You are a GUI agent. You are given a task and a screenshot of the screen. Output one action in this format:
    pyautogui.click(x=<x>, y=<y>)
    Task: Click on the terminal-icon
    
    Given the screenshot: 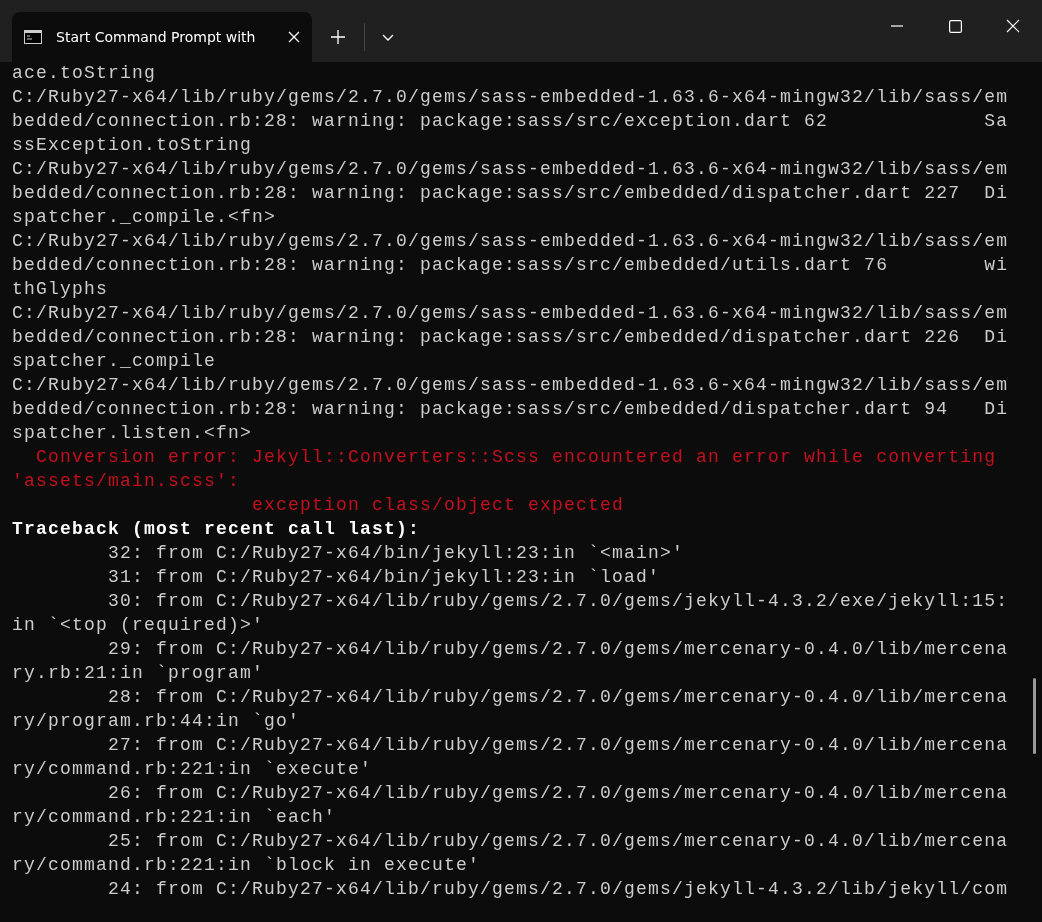 What is the action you would take?
    pyautogui.click(x=33, y=37)
    